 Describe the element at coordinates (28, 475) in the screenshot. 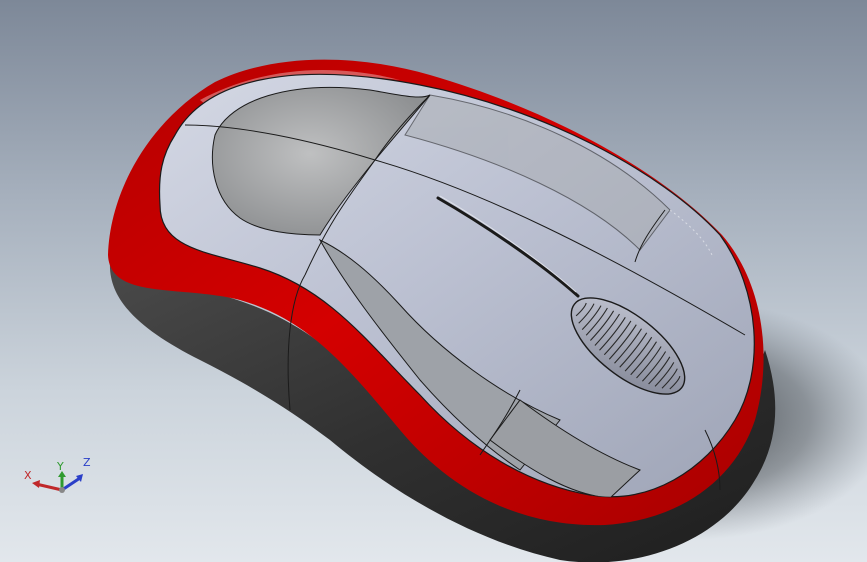

I see `x-axis-label: X` at that location.